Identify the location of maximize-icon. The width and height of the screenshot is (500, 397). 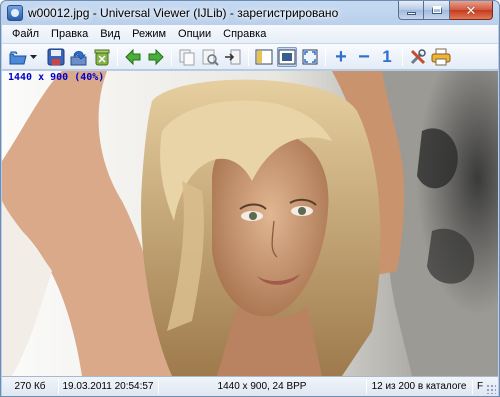
(436, 10).